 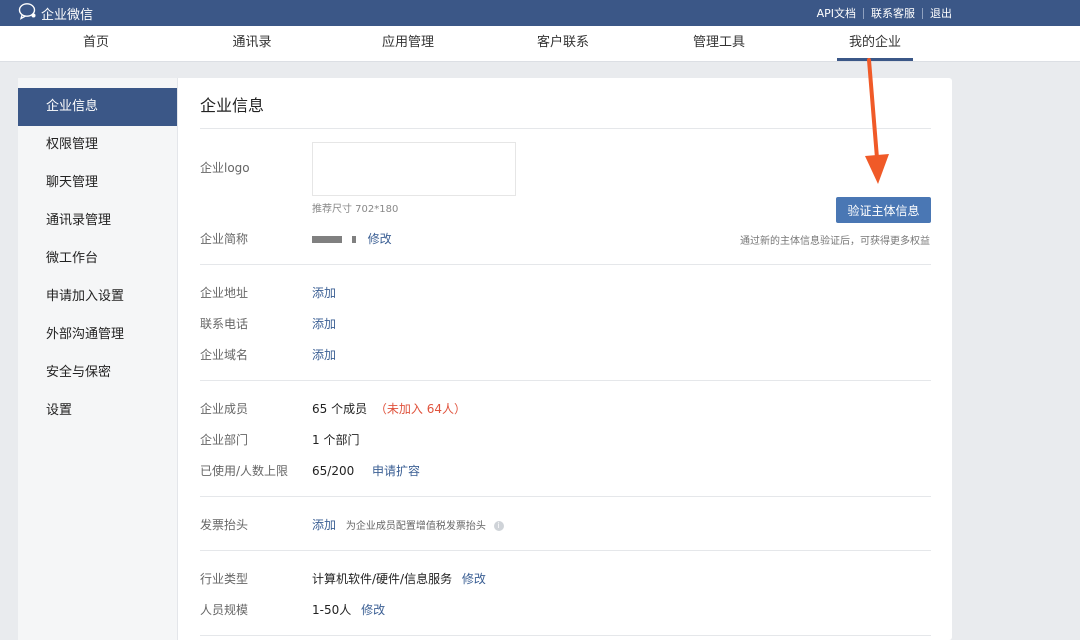 What do you see at coordinates (836, 13) in the screenshot?
I see `api-docs-link: API文档` at bounding box center [836, 13].